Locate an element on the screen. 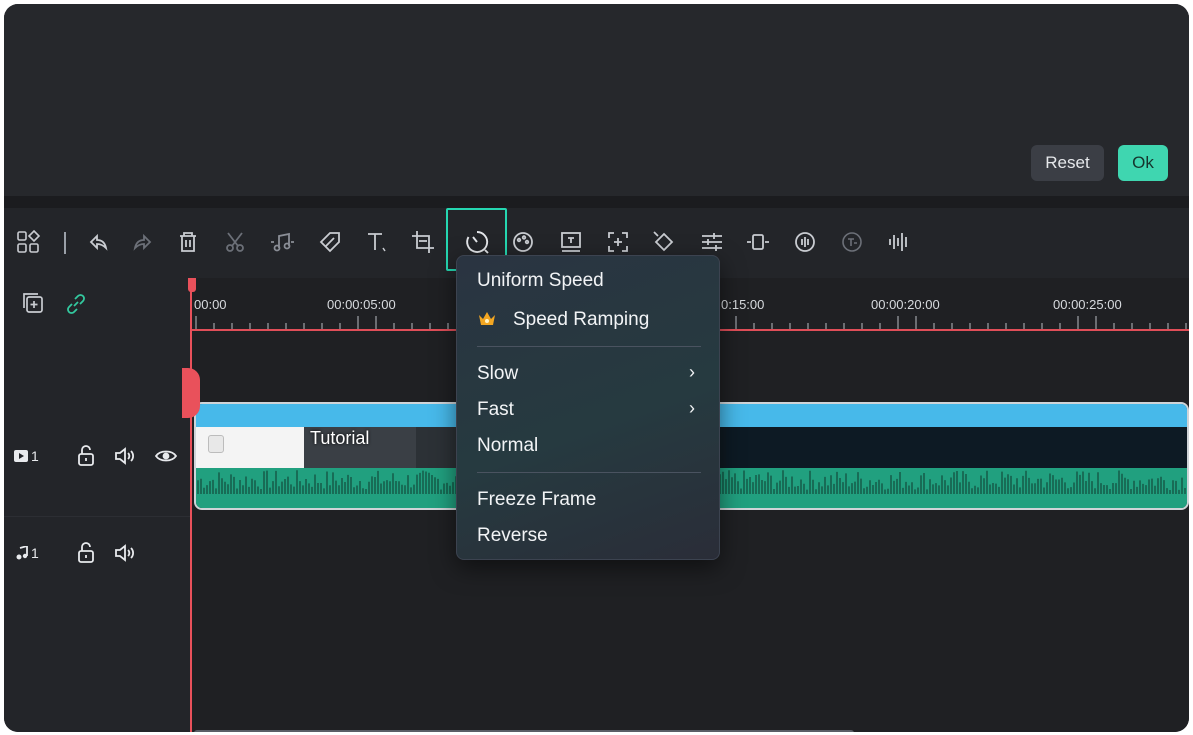 Image resolution: width=1193 pixels, height=735 pixels. adjust-icon is located at coordinates (712, 242).